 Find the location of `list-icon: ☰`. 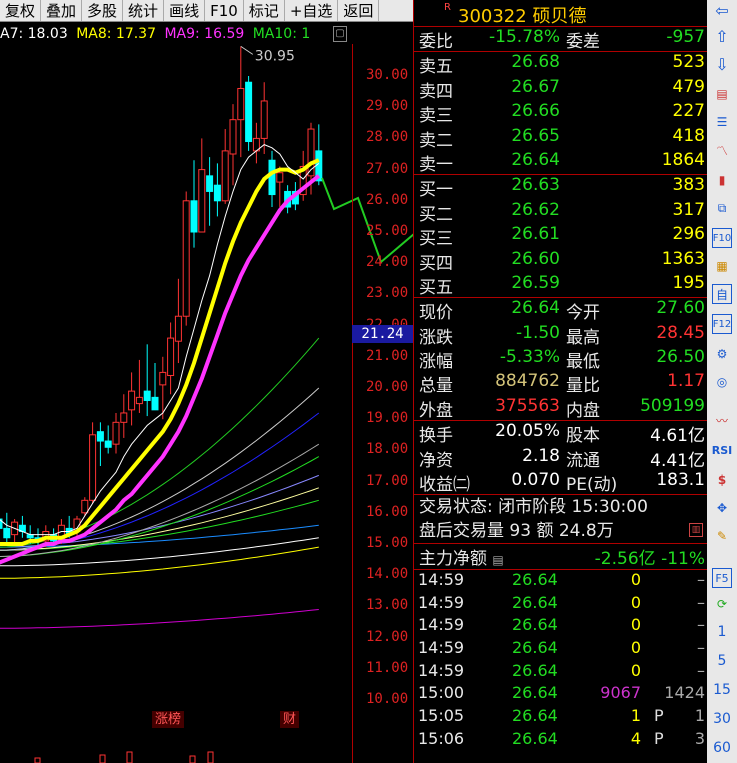

list-icon: ☰ is located at coordinates (722, 122).